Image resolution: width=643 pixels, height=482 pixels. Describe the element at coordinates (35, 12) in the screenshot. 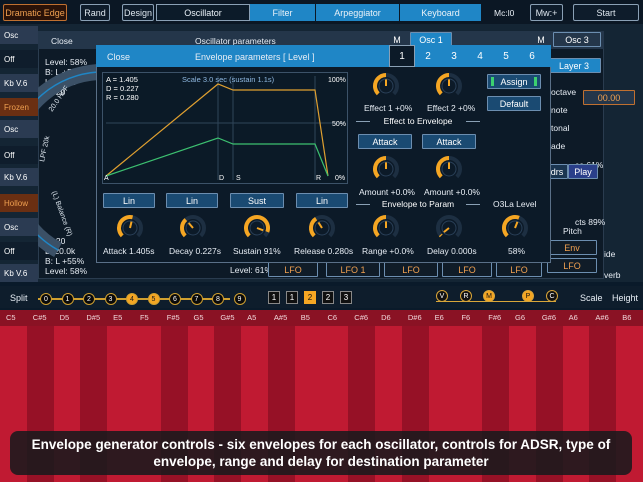

I see `preset-name-button: Dramatic Edge` at that location.